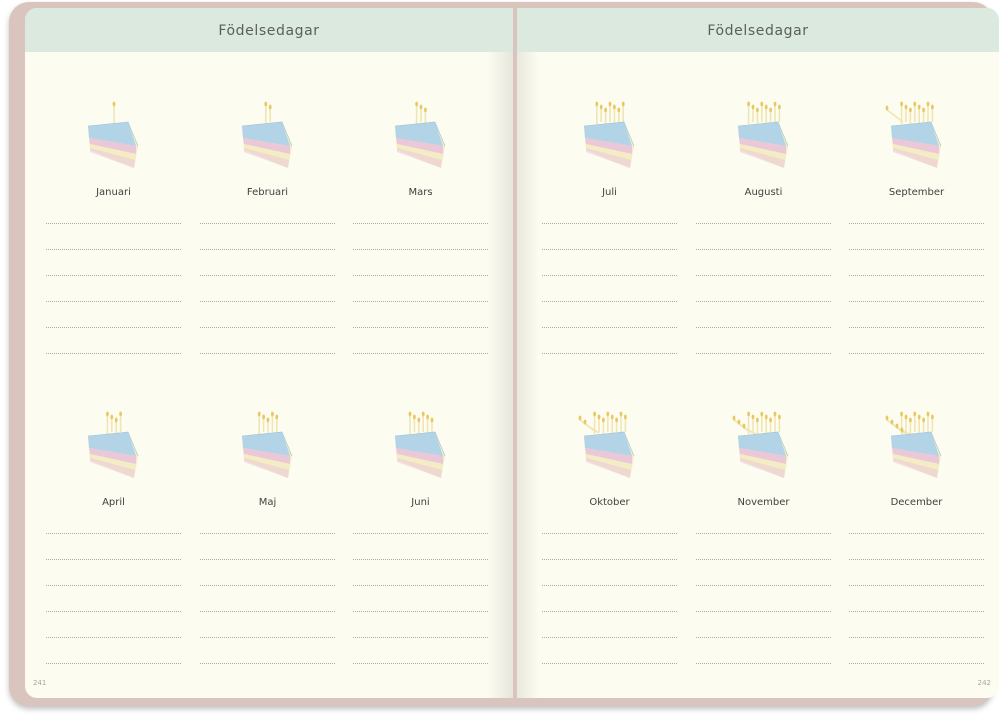  What do you see at coordinates (40, 683) in the screenshot?
I see `page-number: 241` at bounding box center [40, 683].